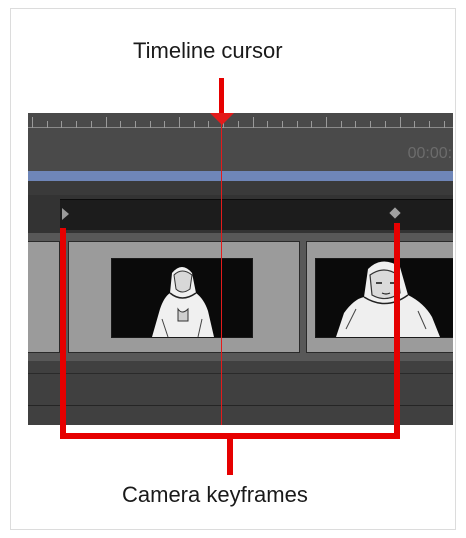 The image size is (466, 538). I want to click on keyframe-bracket-right, so click(397, 330).